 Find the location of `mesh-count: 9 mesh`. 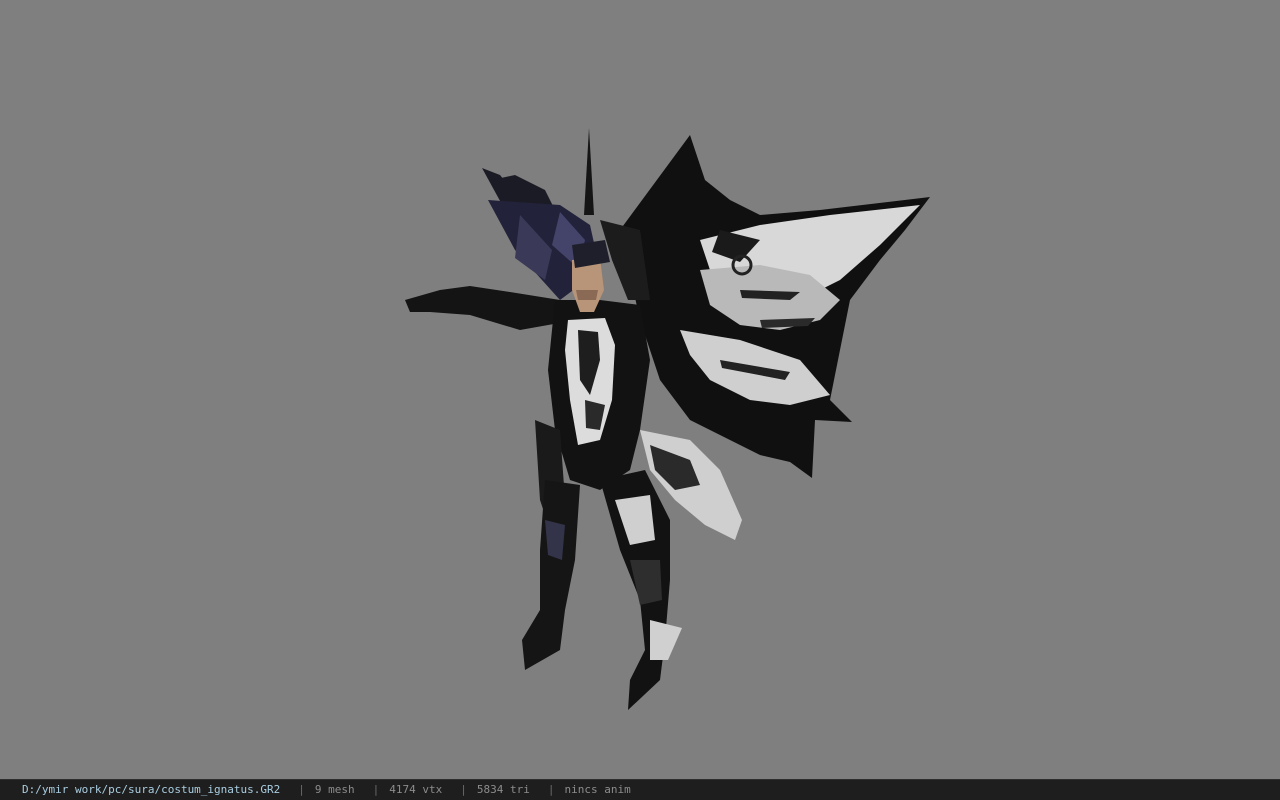

mesh-count: 9 mesh is located at coordinates (334, 789).